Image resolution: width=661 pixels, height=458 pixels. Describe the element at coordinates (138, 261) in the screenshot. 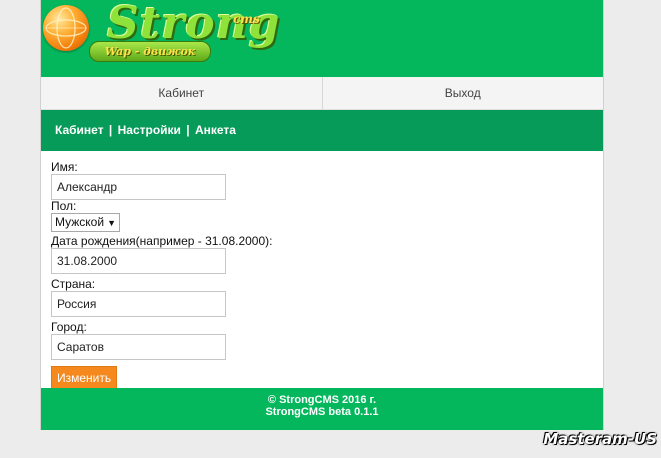

I see `birth-date-input: 31.08.2000` at that location.